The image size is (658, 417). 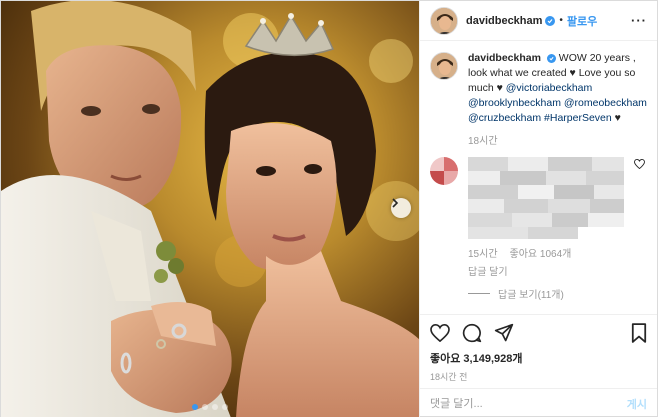 I want to click on likes-count: 좋아요 3,149,928개, so click(x=538, y=358).